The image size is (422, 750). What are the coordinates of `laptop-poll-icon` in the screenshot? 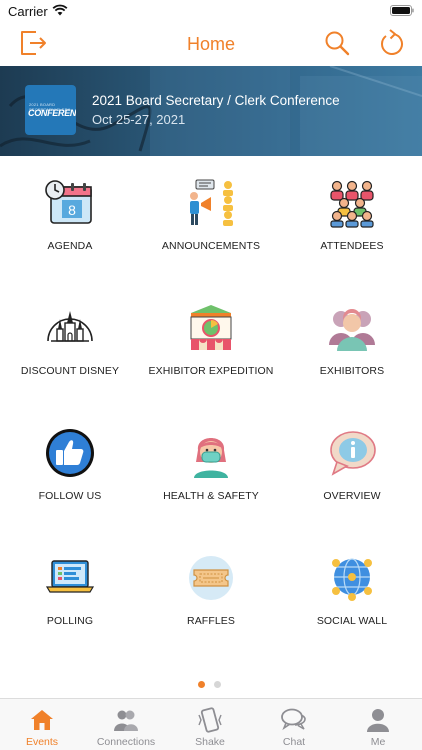 It's located at (70, 576).